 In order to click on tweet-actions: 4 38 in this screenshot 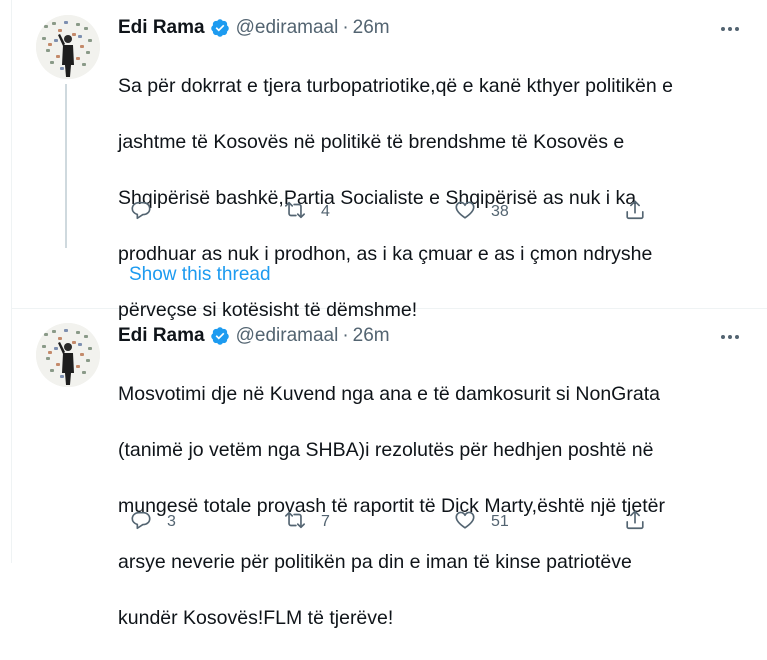, I will do `click(398, 212)`.